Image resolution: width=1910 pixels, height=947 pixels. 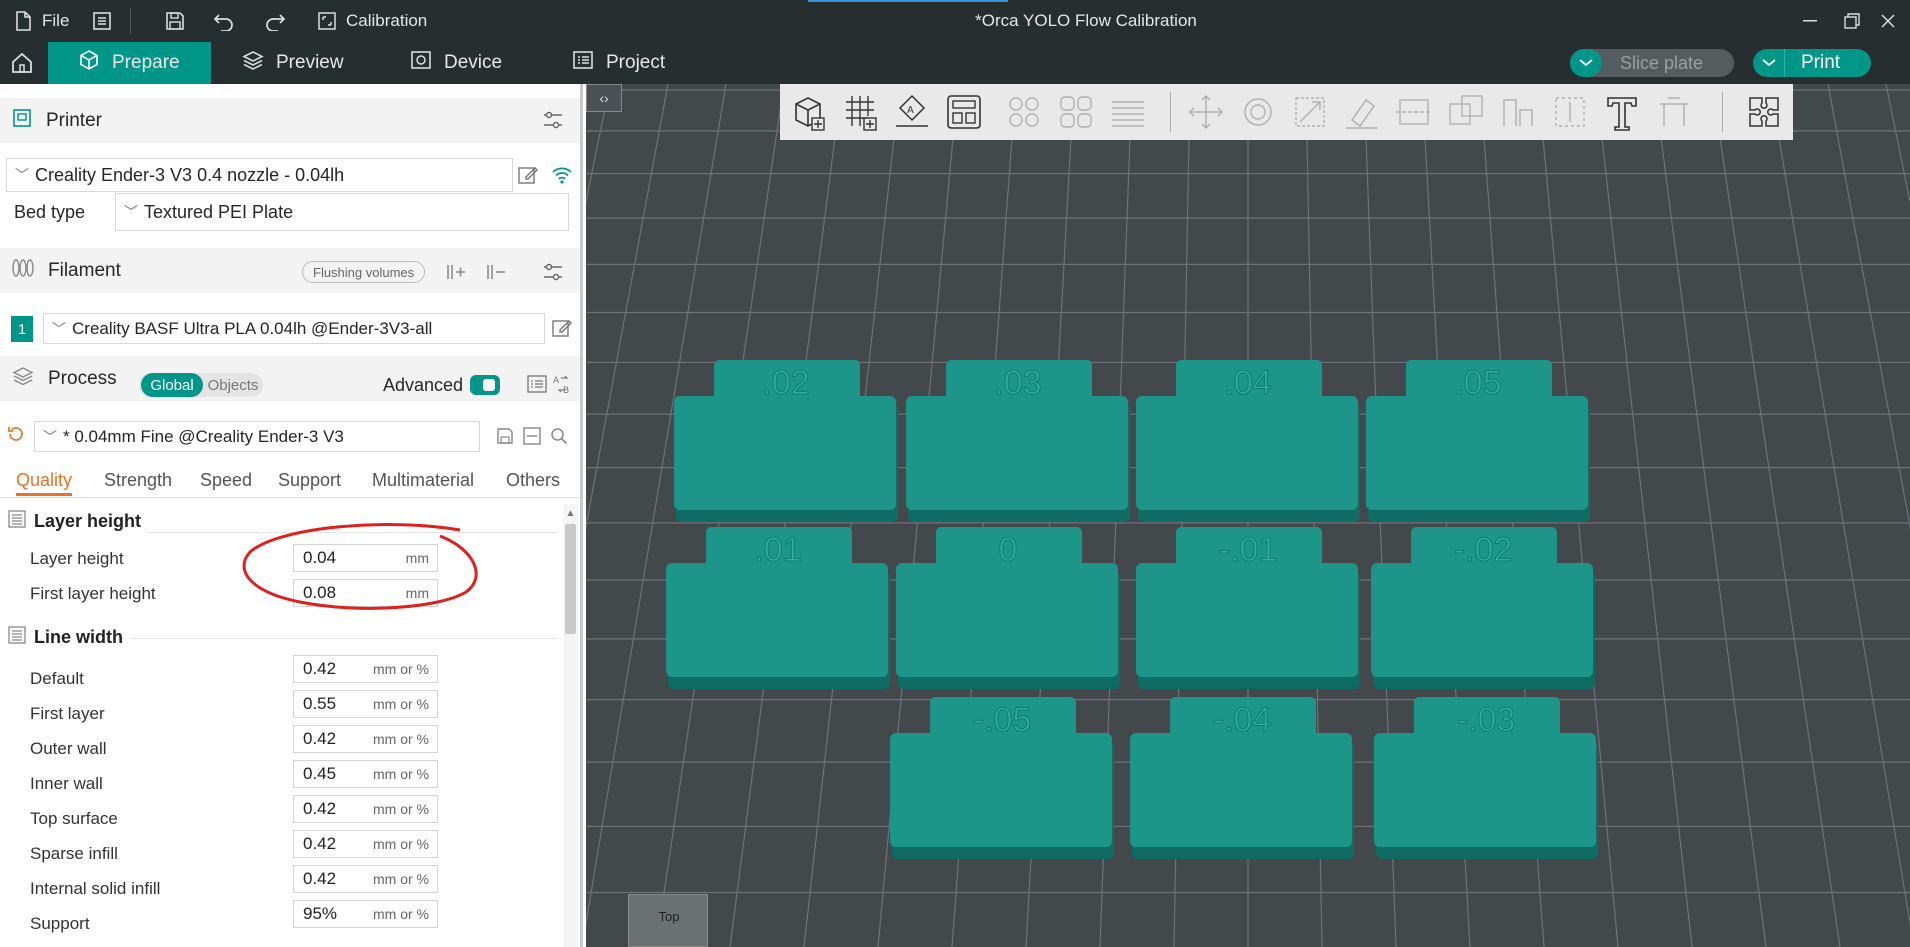 What do you see at coordinates (1248, 441) in the screenshot?
I see `calibration-tile: .04` at bounding box center [1248, 441].